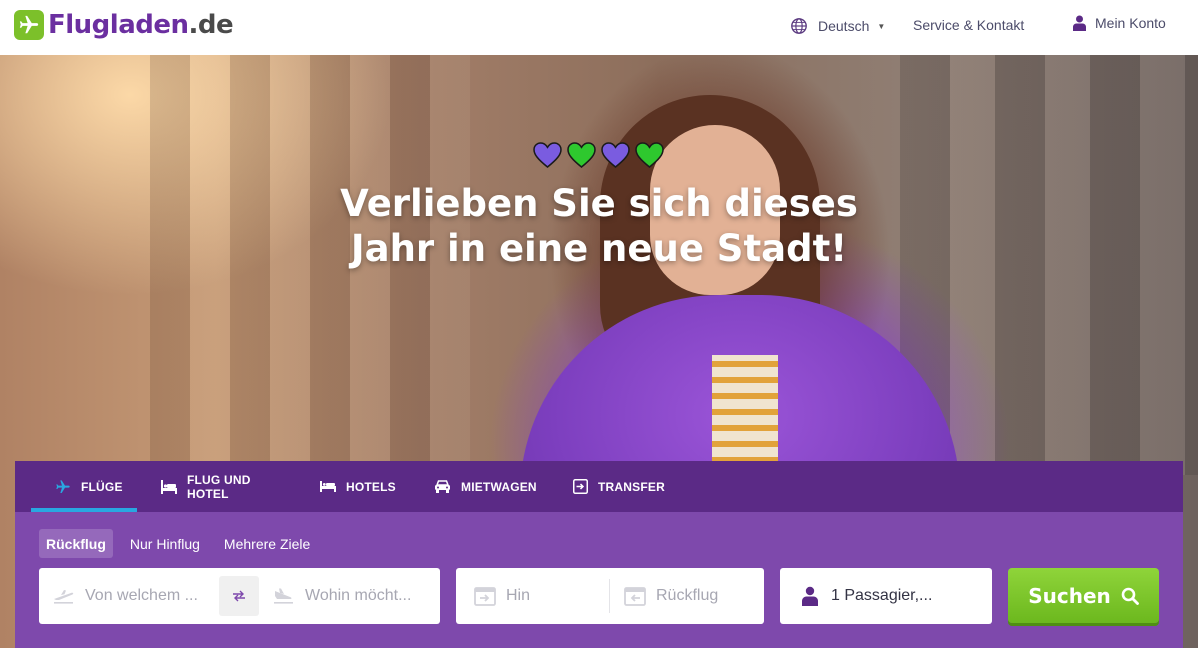  I want to click on caret-down-icon: ▼, so click(881, 26).